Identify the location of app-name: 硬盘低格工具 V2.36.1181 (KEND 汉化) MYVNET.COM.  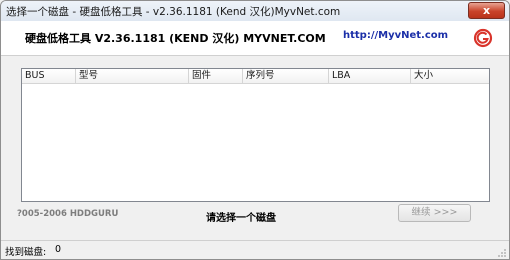
(175, 38).